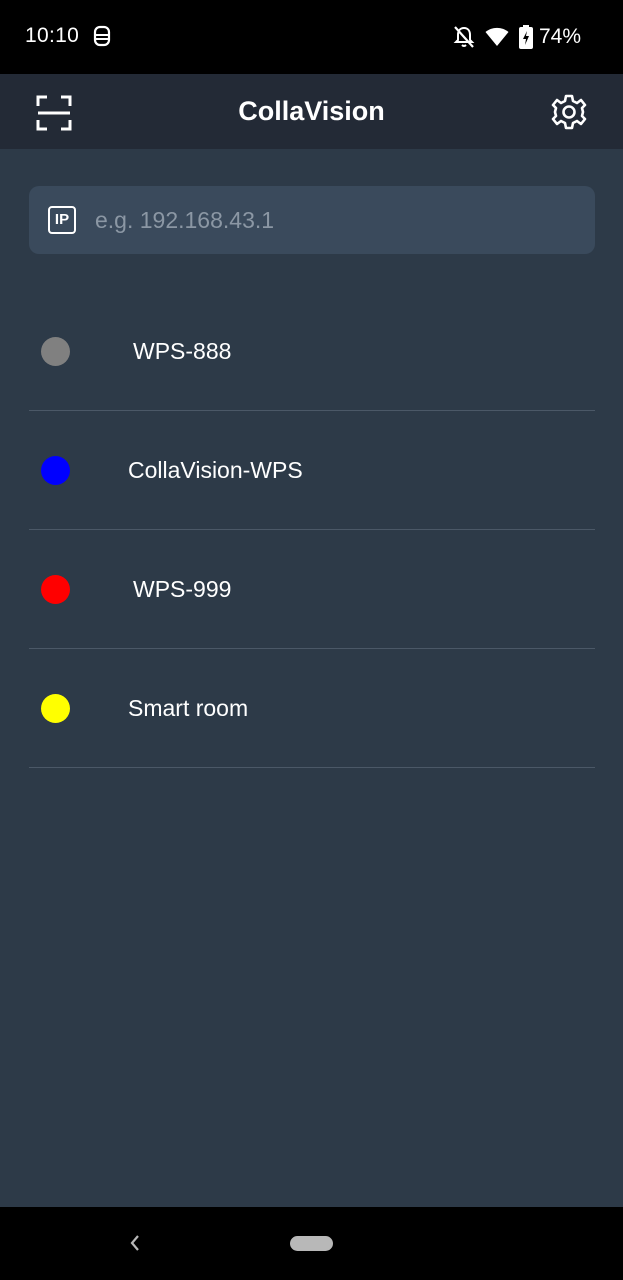 The image size is (623, 1280). What do you see at coordinates (102, 36) in the screenshot?
I see `notification-icon` at bounding box center [102, 36].